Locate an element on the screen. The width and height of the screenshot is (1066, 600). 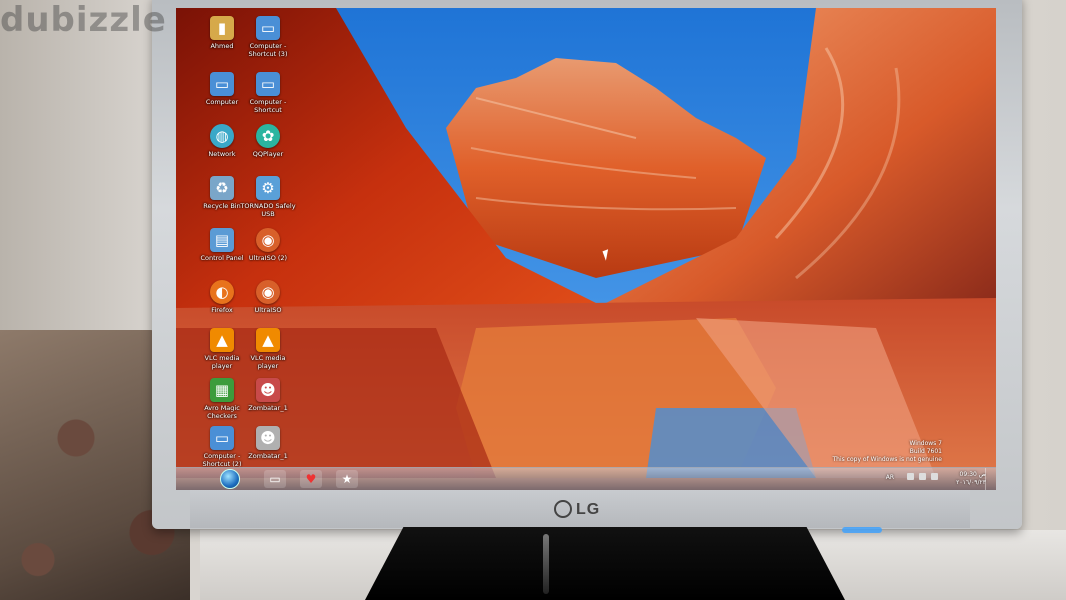
desktop-icon: ✿ QQPlayer is located at coordinates (268, 141).